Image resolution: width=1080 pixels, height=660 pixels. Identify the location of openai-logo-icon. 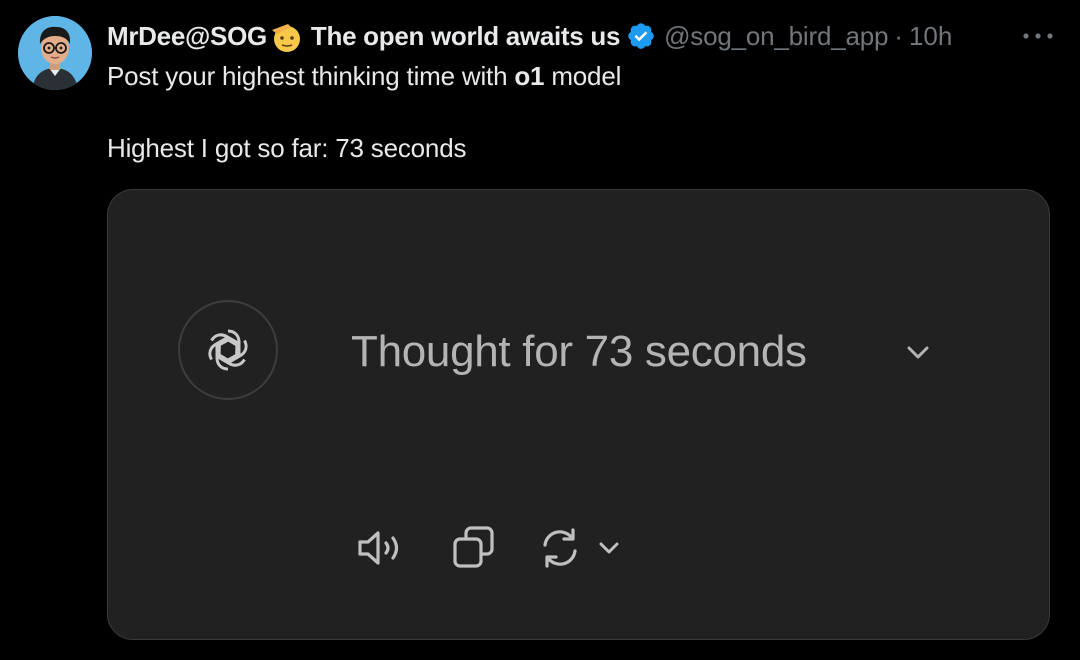
(228, 350).